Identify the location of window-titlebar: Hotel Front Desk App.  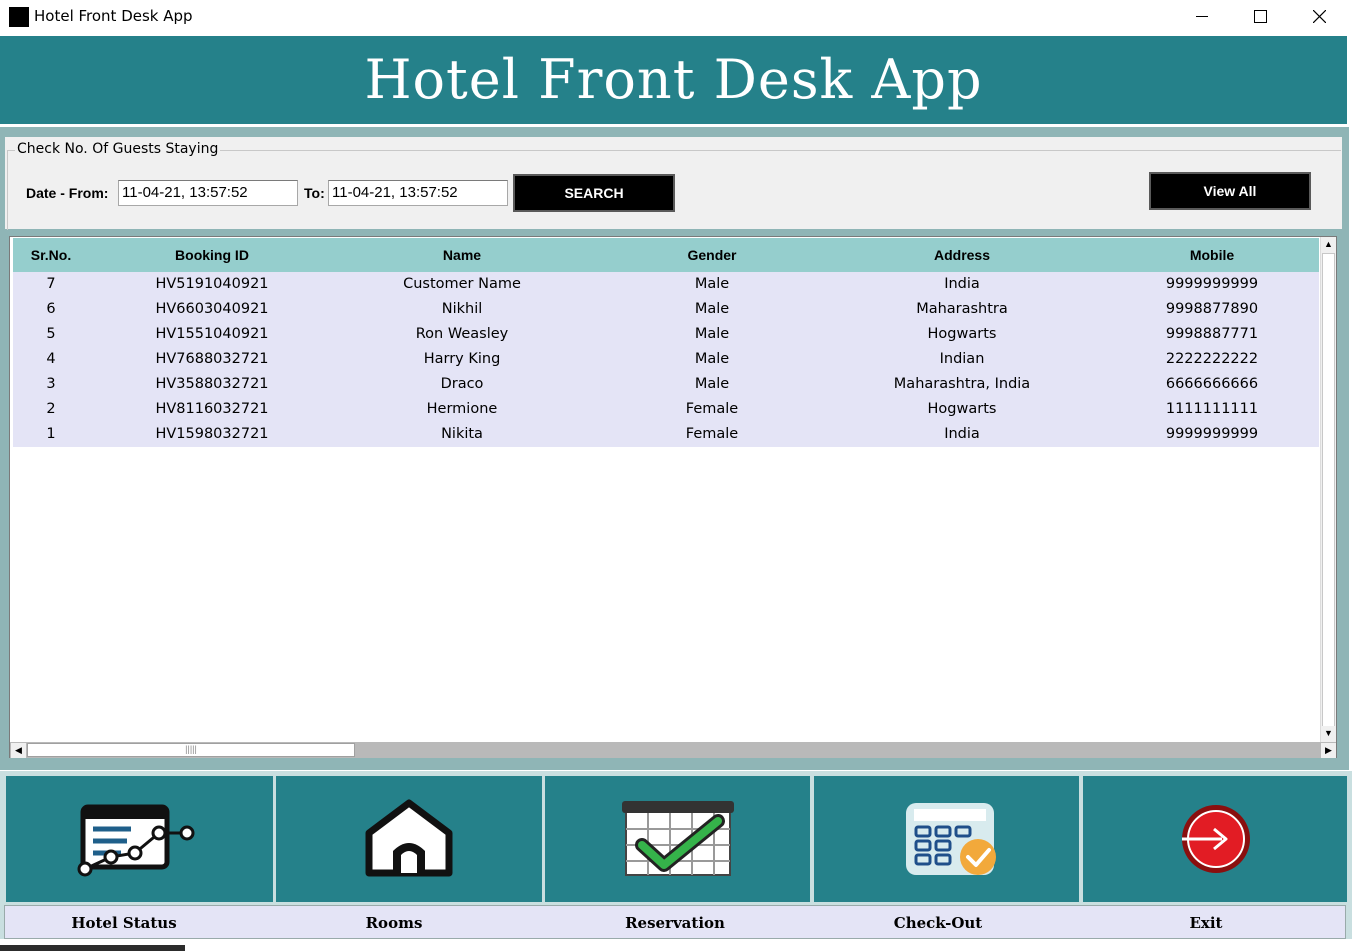
(676, 17).